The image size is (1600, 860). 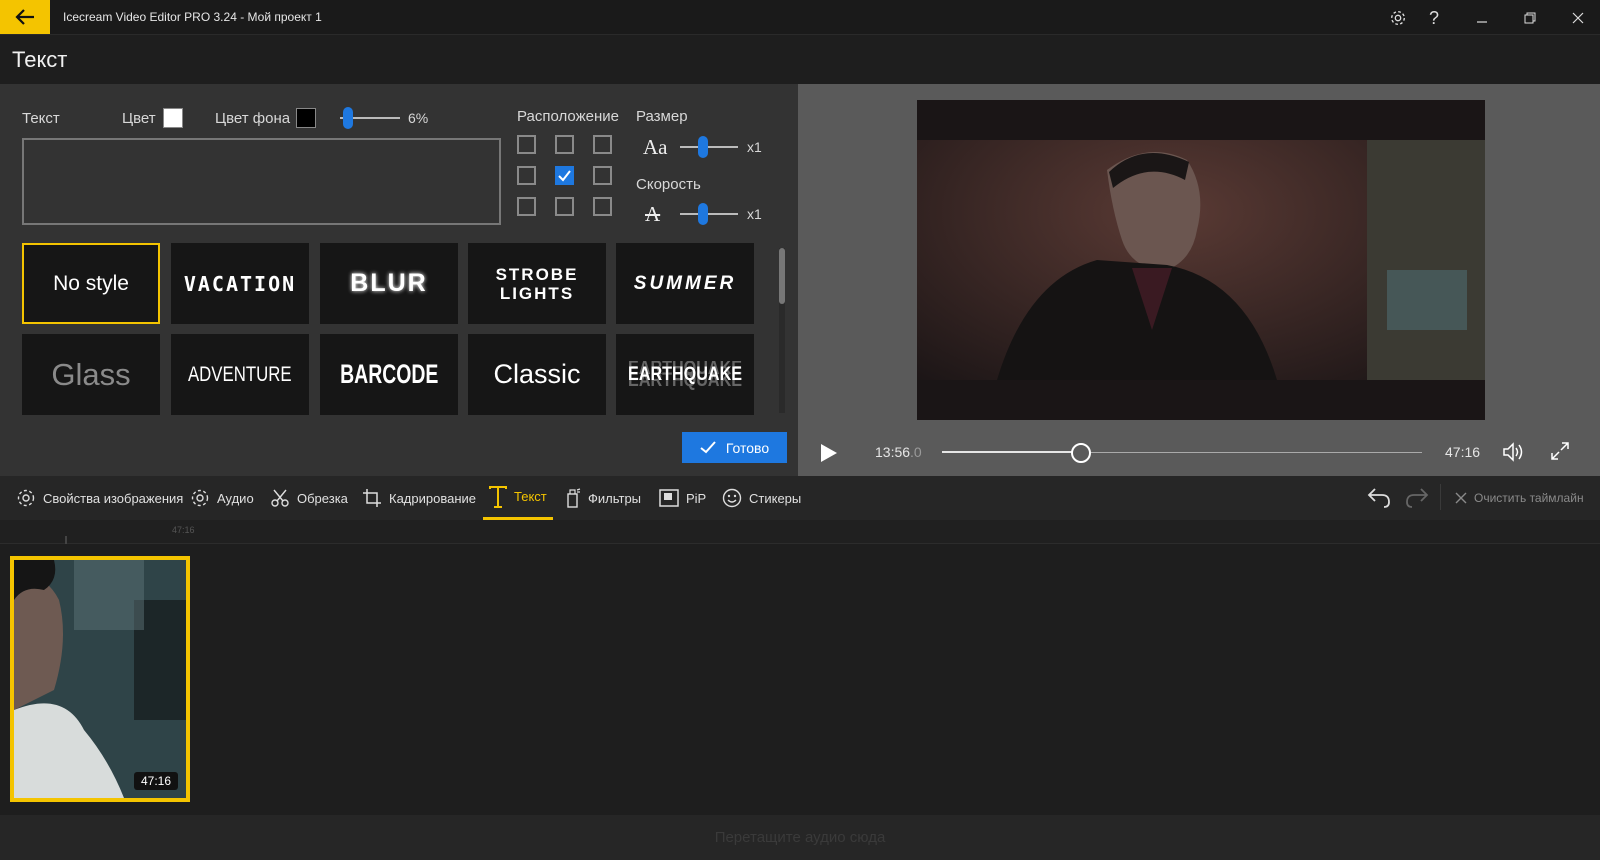 I want to click on video-preview, so click(x=1201, y=260).